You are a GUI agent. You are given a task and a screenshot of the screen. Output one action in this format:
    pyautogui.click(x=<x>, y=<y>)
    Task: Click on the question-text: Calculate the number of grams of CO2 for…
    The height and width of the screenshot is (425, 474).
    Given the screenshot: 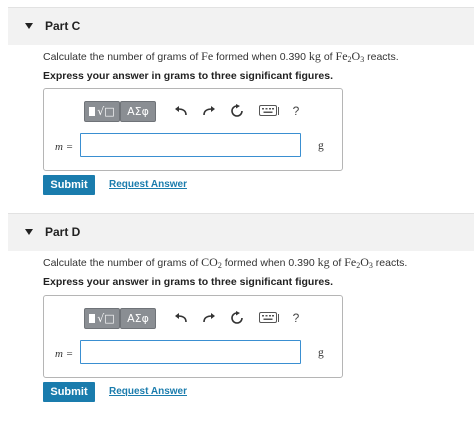 What is the action you would take?
    pyautogui.click(x=225, y=262)
    